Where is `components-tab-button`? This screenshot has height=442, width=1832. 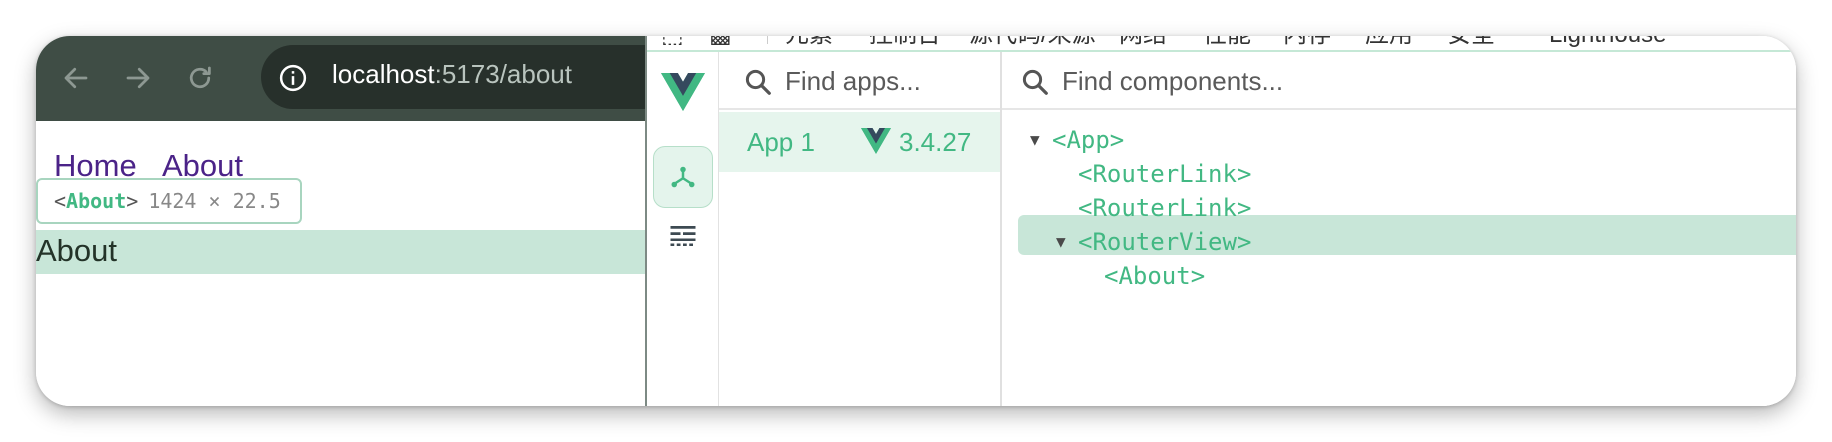
components-tab-button is located at coordinates (683, 177).